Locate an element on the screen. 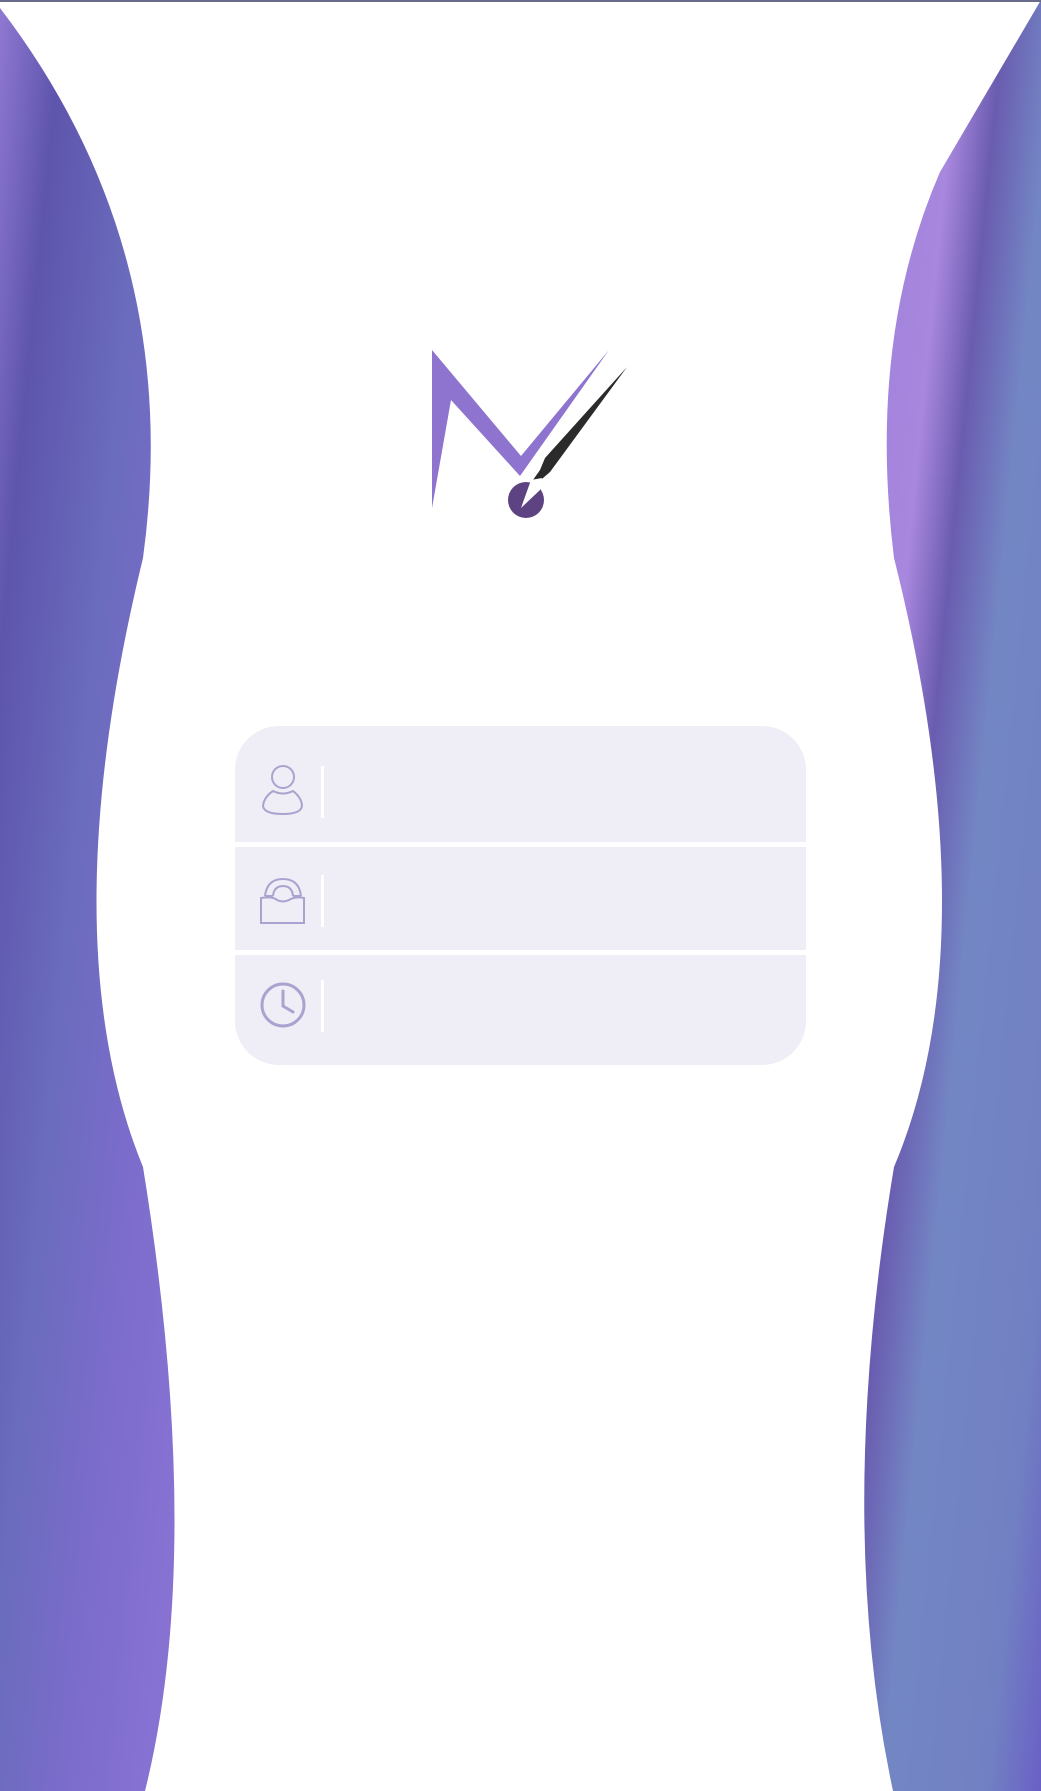 Image resolution: width=1041 pixels, height=1791 pixels. m-checkmark-logo is located at coordinates (529, 434).